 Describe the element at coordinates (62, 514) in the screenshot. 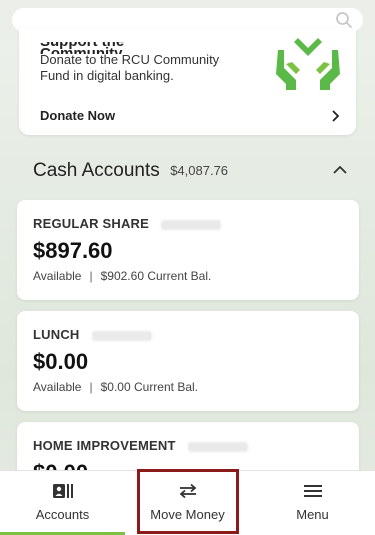

I see `nav-label: Accounts` at that location.